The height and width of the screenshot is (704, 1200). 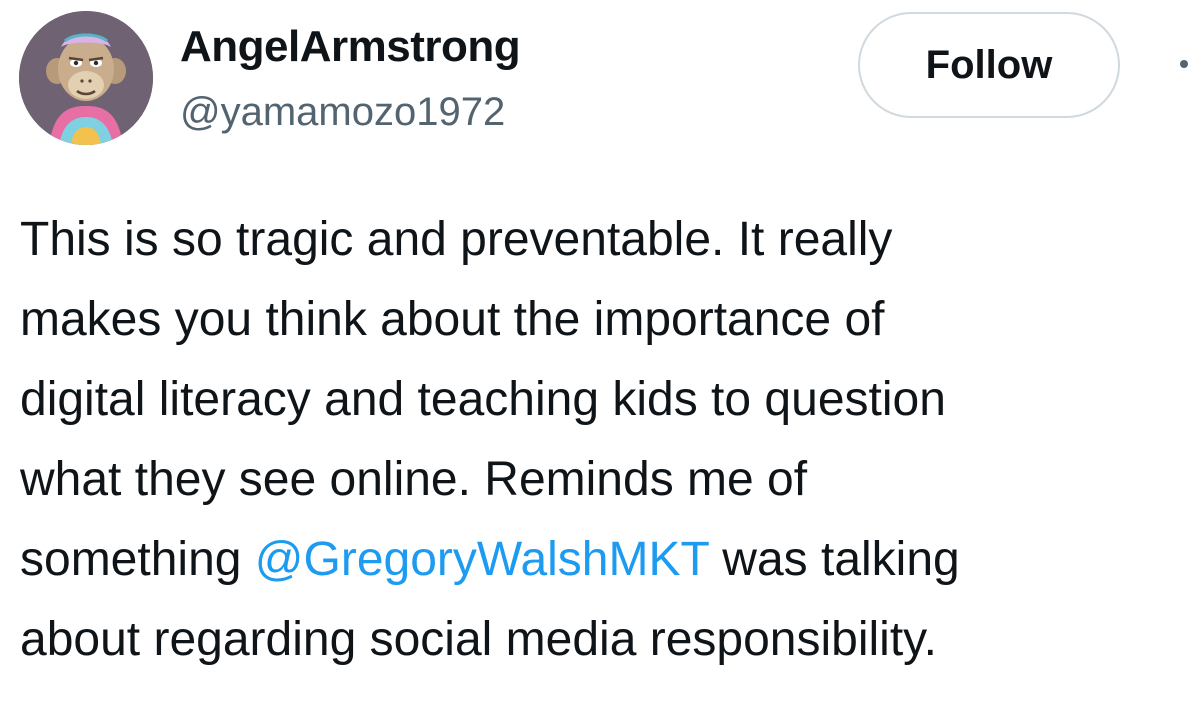 I want to click on tweet-text-segment: was talking, so click(x=834, y=559).